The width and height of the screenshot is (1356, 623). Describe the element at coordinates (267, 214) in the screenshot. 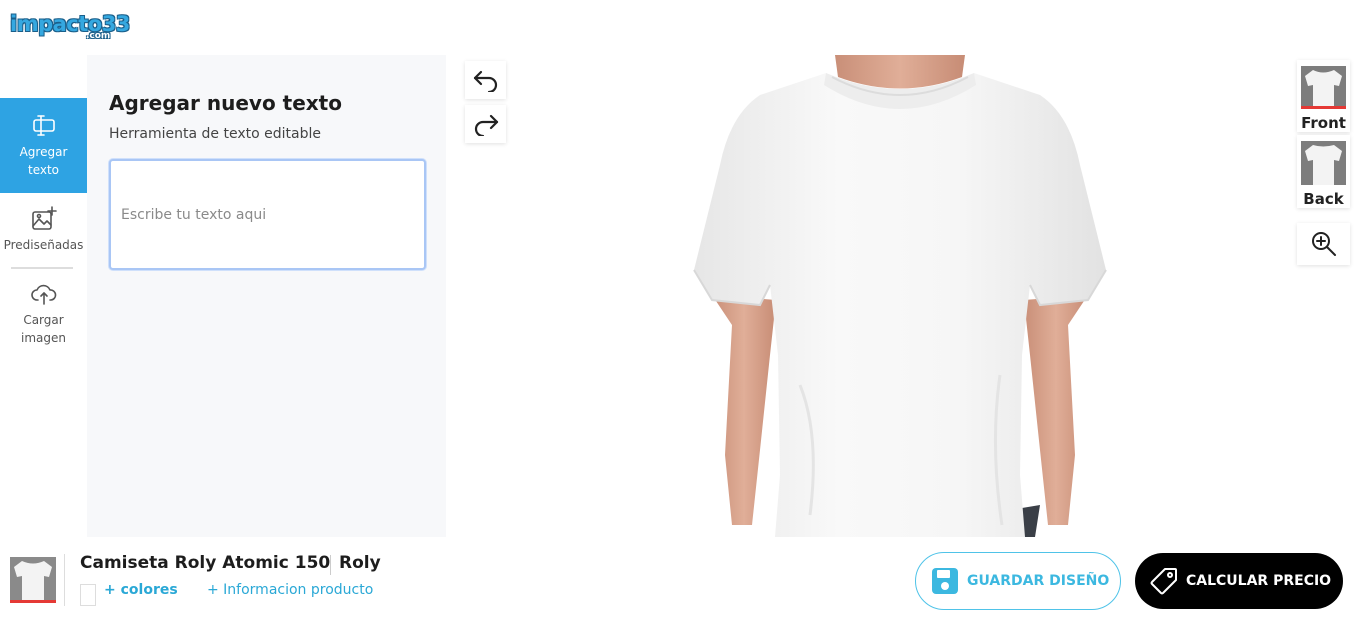

I see `text-input` at that location.